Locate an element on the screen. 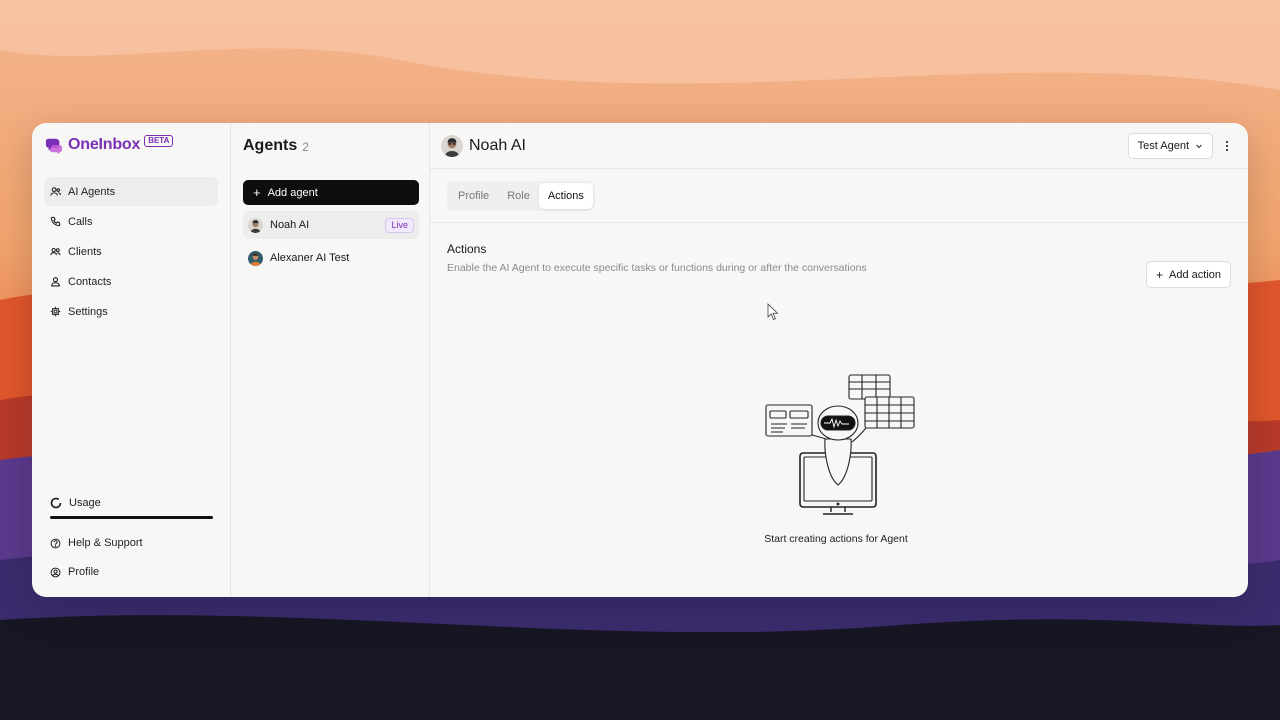 The height and width of the screenshot is (720, 1280). beta-badge: BETA is located at coordinates (159, 141).